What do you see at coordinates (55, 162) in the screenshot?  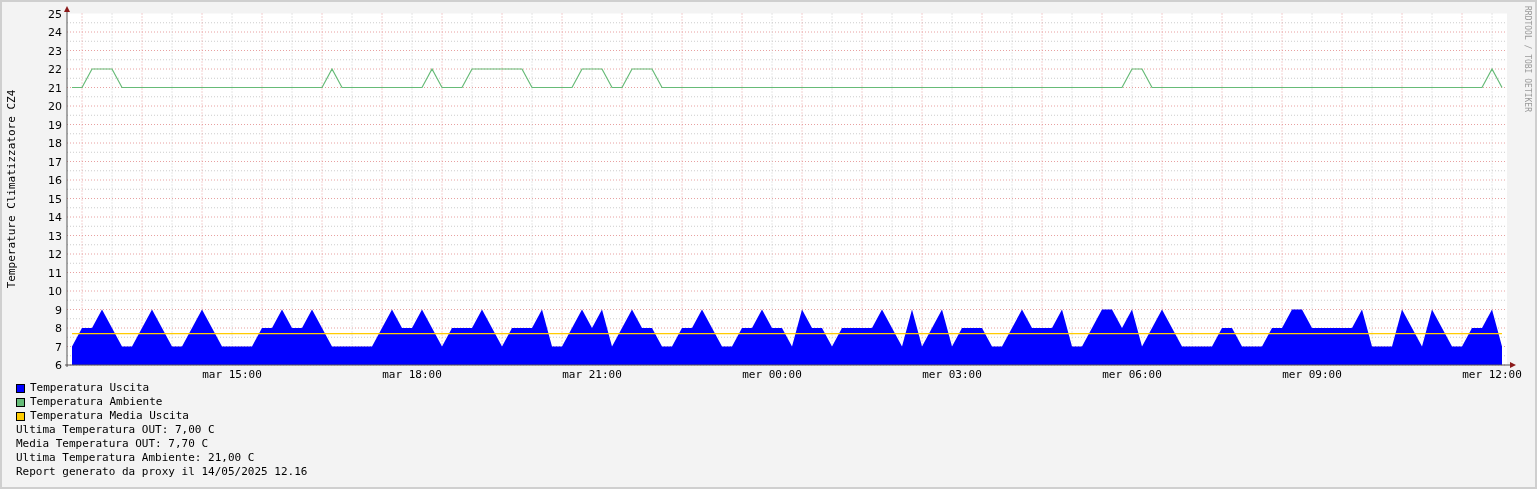 I see `y-tick-label: 17` at bounding box center [55, 162].